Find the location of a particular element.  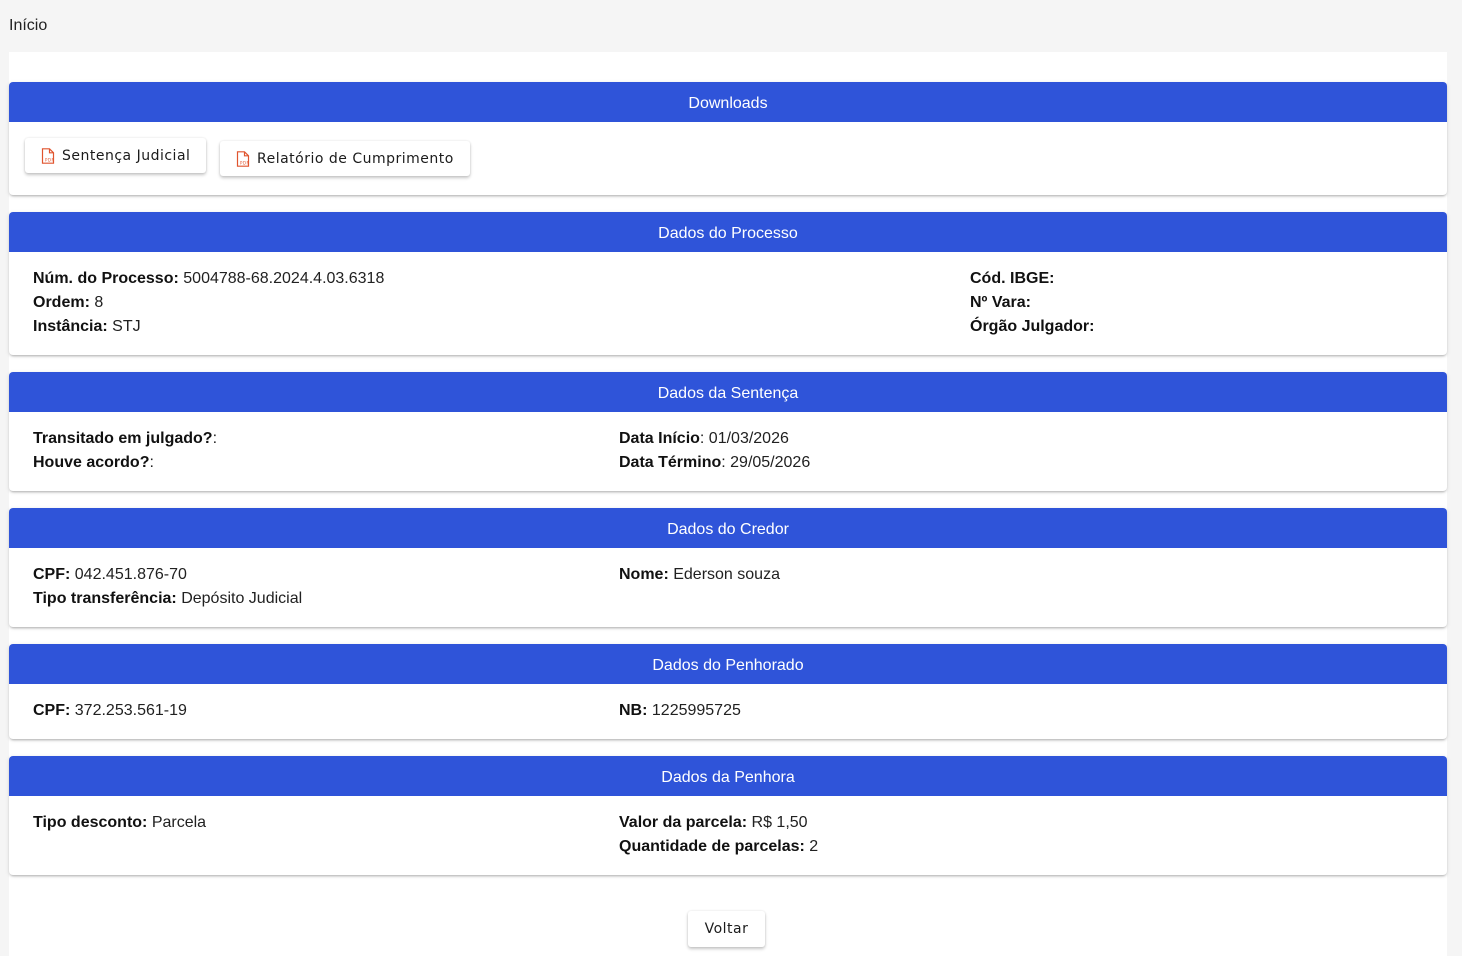

credor-cpf-label: CPF: is located at coordinates (52, 574).